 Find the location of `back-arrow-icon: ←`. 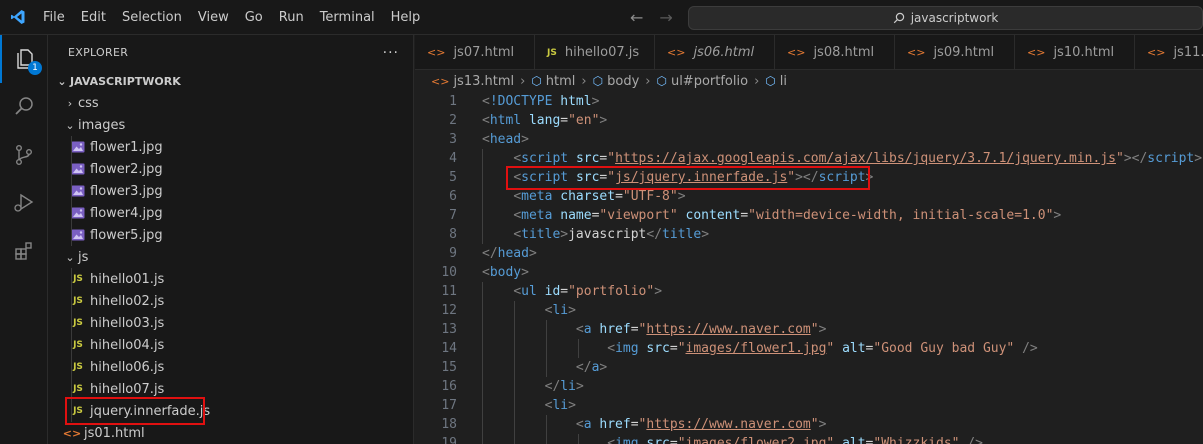

back-arrow-icon: ← is located at coordinates (636, 17).